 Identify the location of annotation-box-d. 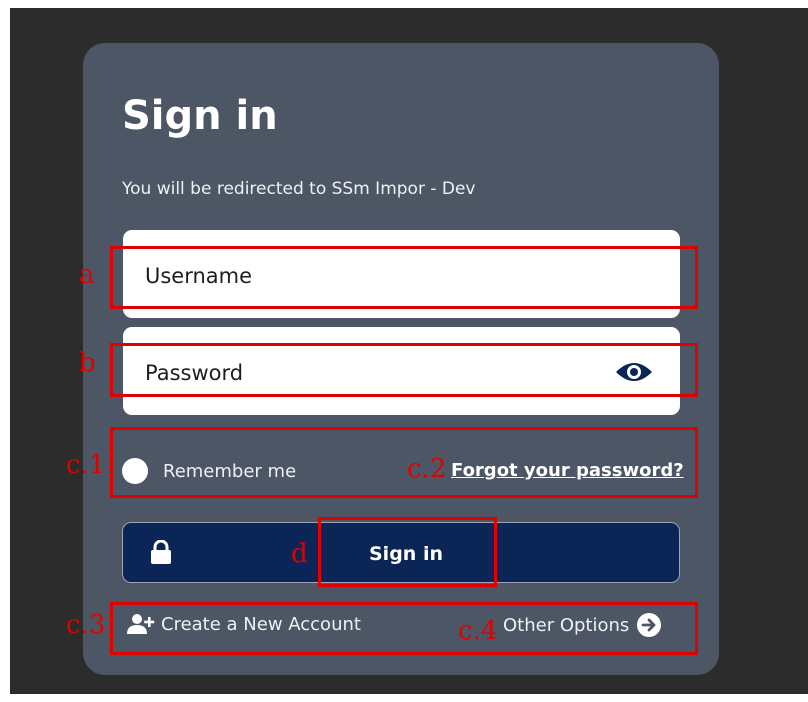
(407, 552).